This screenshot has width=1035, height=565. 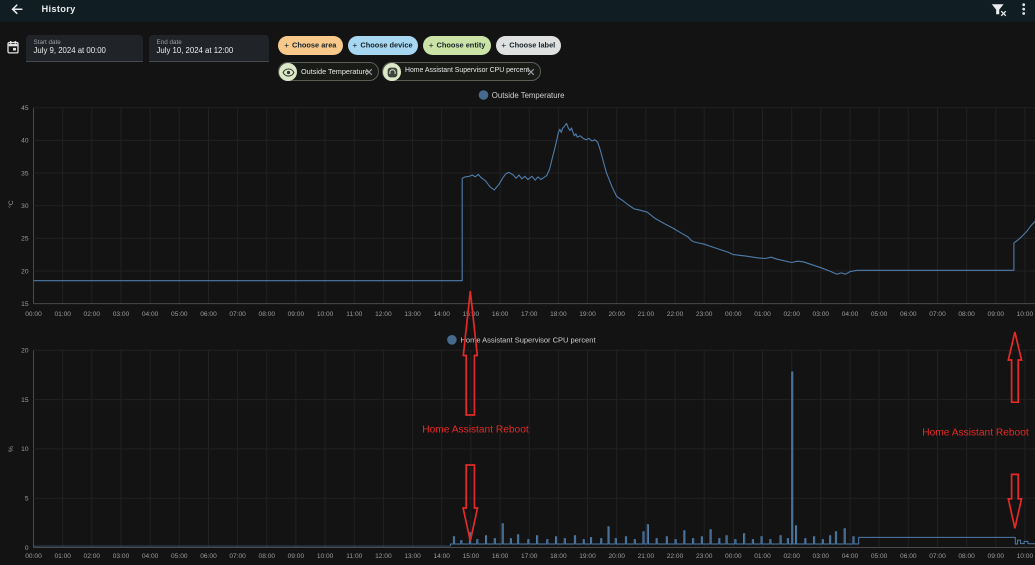 What do you see at coordinates (27, 548) in the screenshot?
I see `svg-text: 0` at bounding box center [27, 548].